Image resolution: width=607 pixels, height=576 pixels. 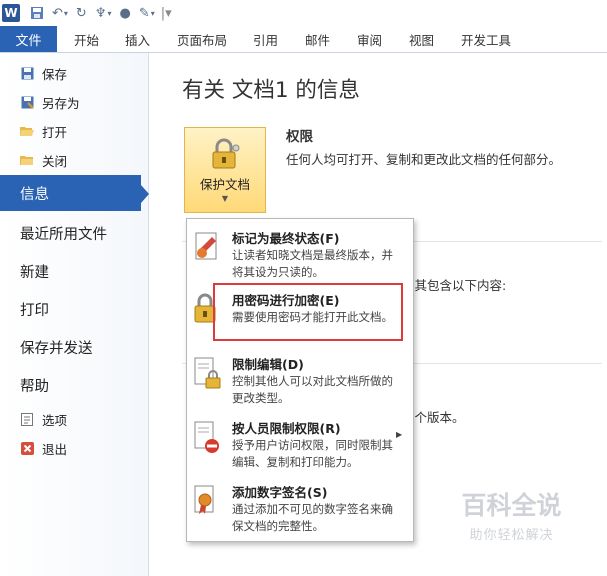 What do you see at coordinates (486, 39) in the screenshot?
I see `tab-developer: 开发工具` at bounding box center [486, 39].